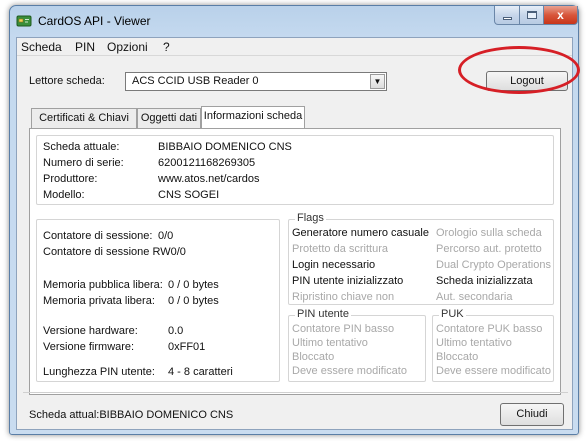 The width and height of the screenshot is (588, 441). I want to click on flag-write-protected: Protetto da scrittura, so click(340, 249).